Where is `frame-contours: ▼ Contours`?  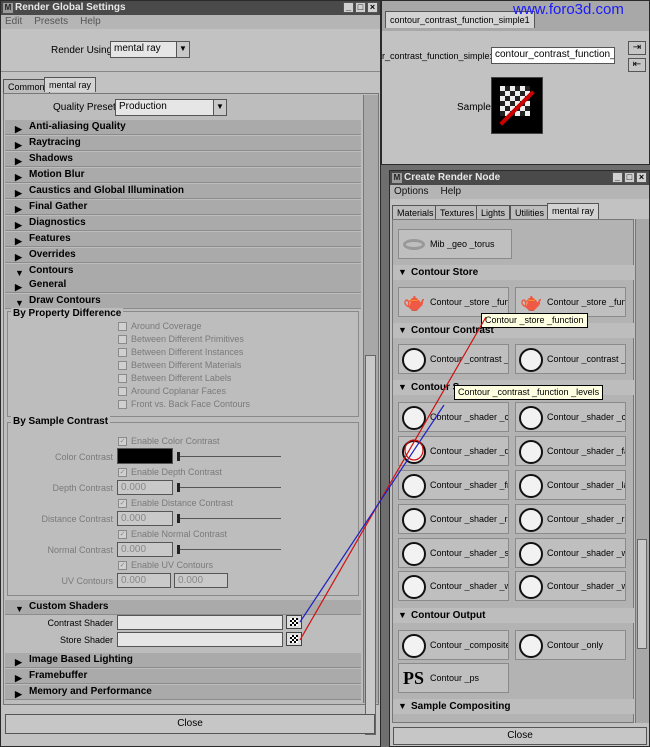
frame-contours: ▼ Contours is located at coordinates (183, 271).